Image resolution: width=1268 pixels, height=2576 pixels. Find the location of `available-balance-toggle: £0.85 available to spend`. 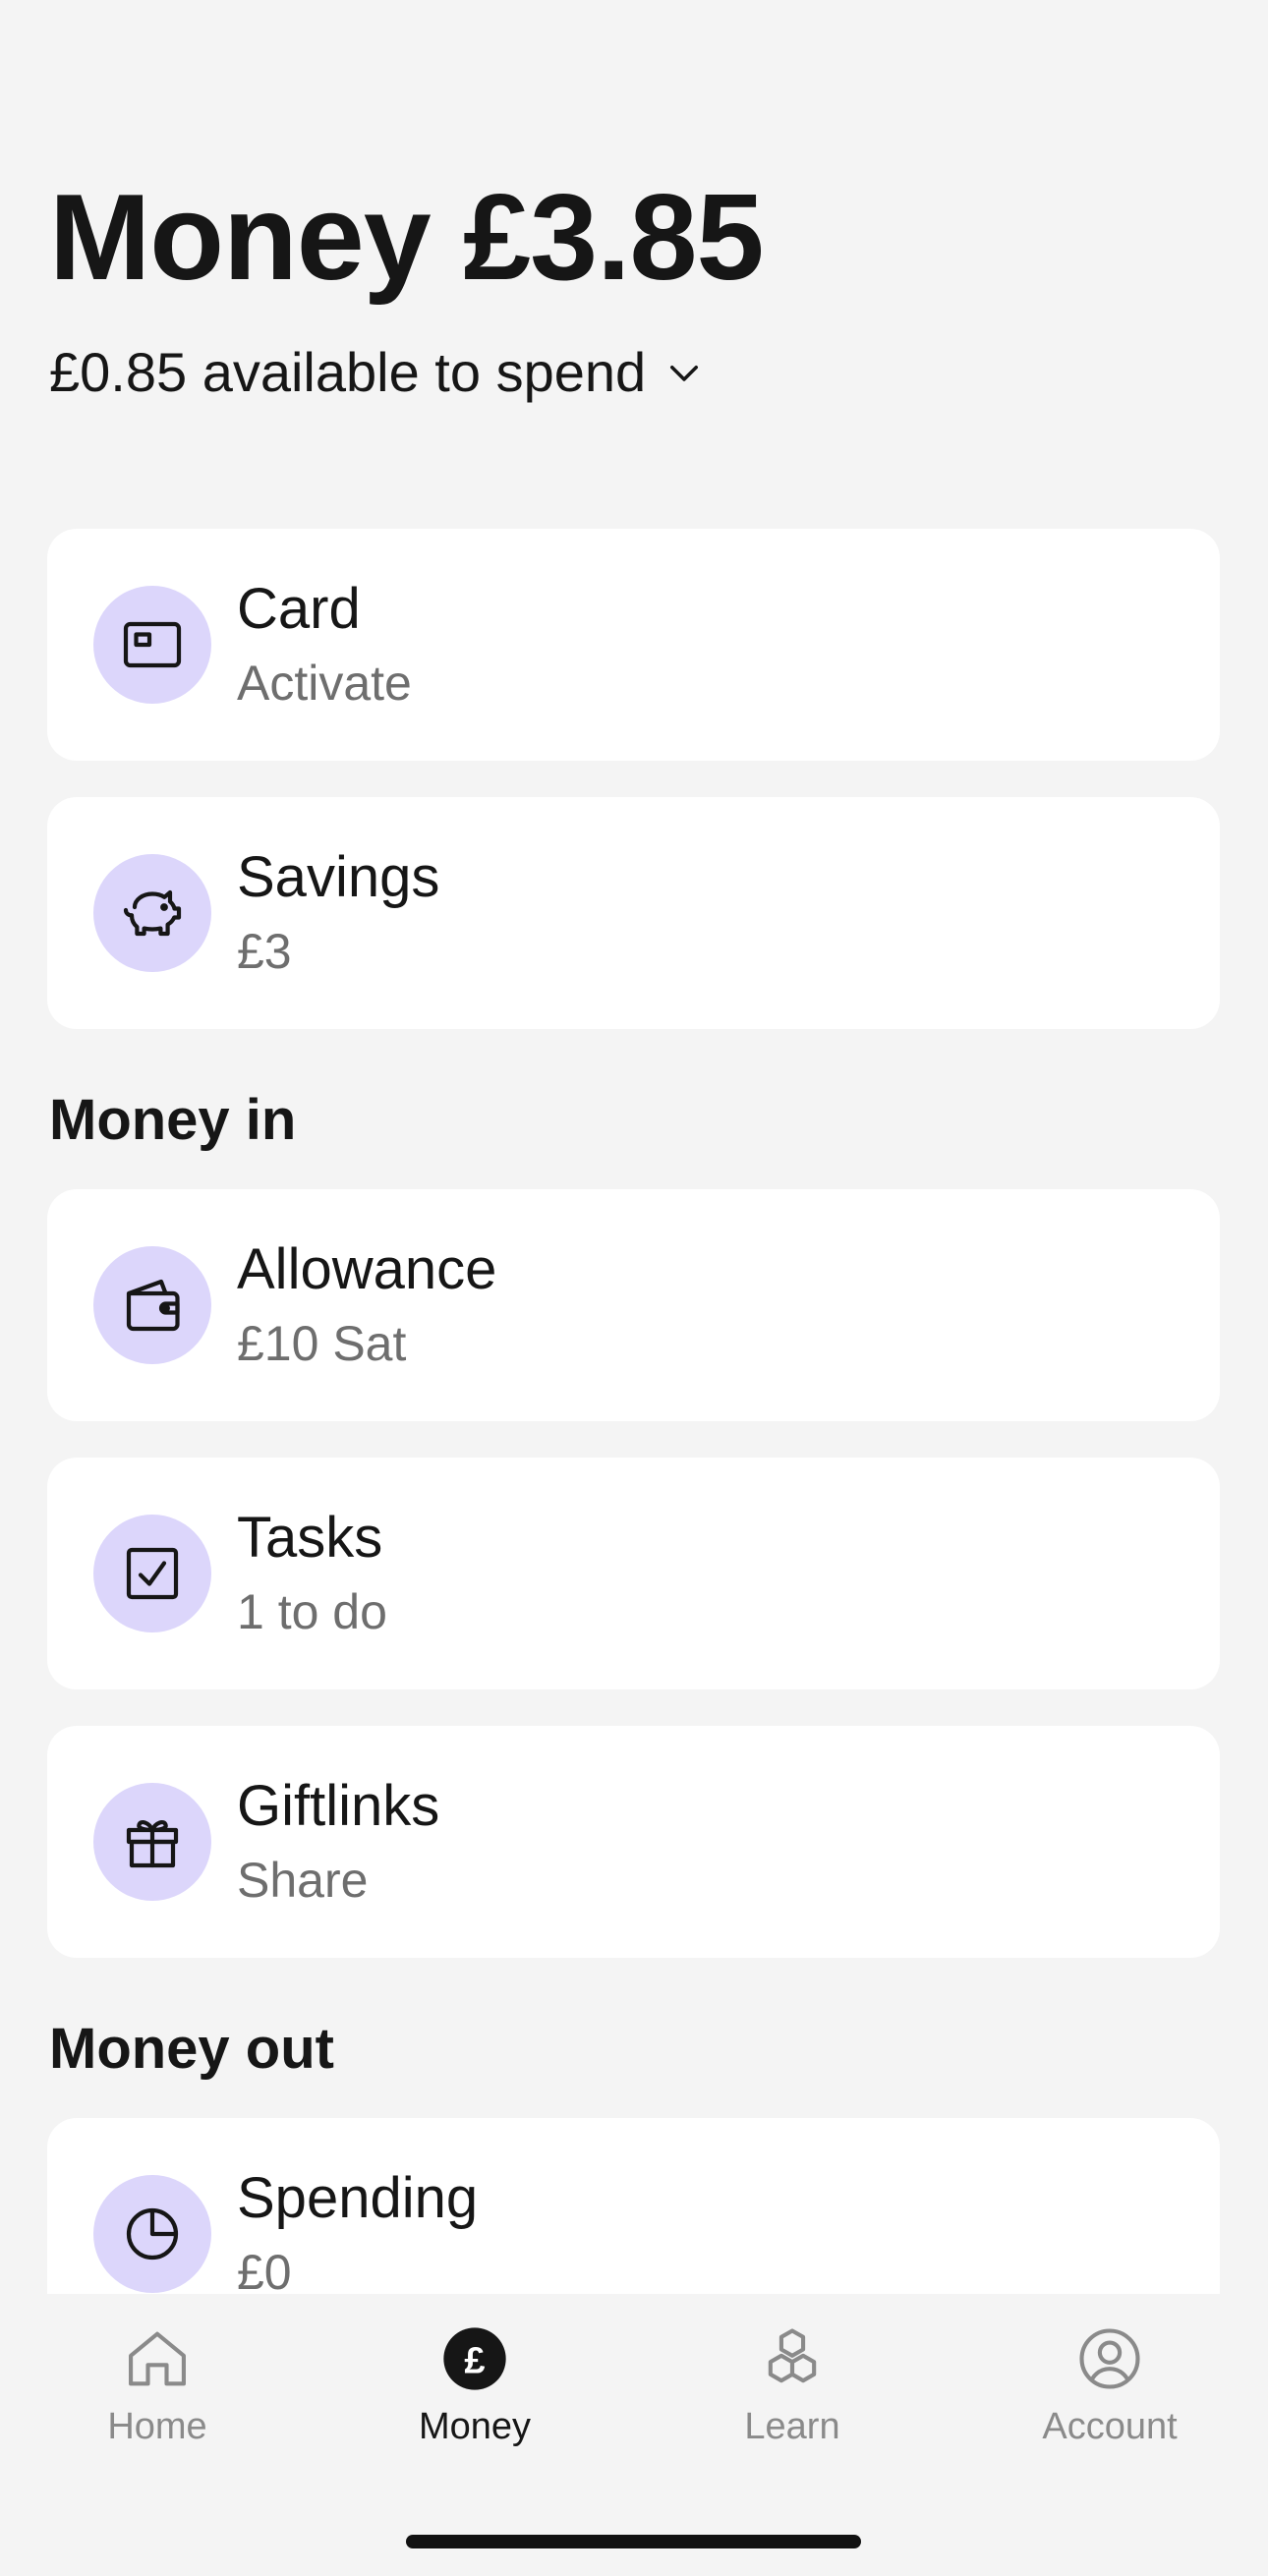

available-balance-toggle: £0.85 available to spend is located at coordinates (406, 372).